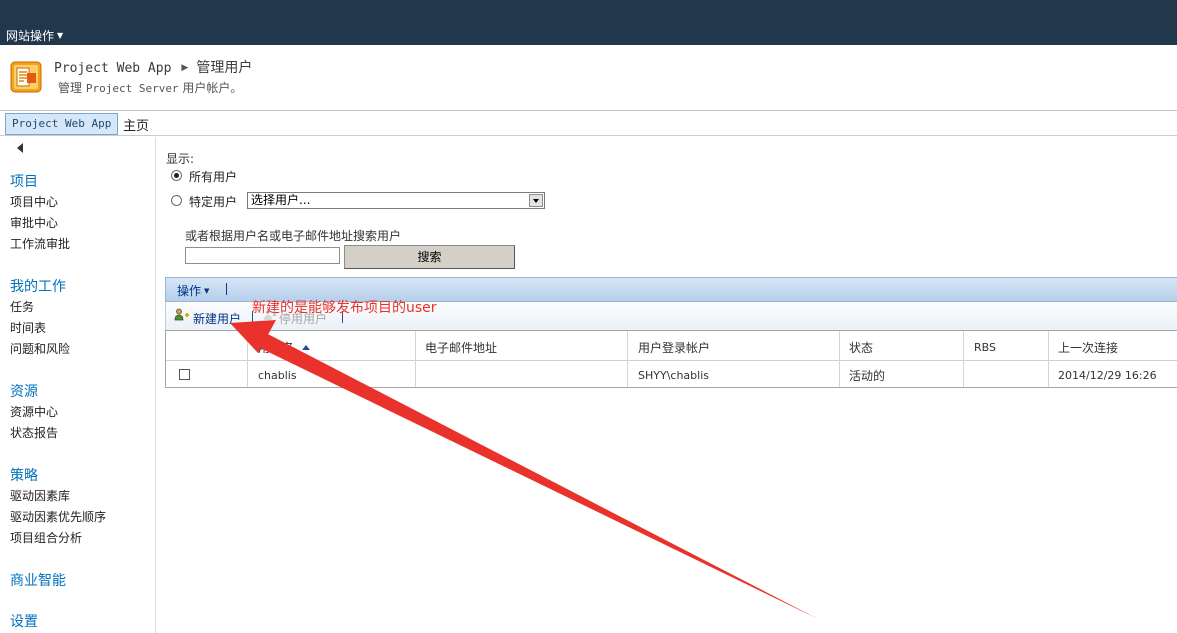 This screenshot has width=1177, height=633. What do you see at coordinates (28, 327) in the screenshot?
I see `nav-item-timesheet: 时间表` at bounding box center [28, 327].